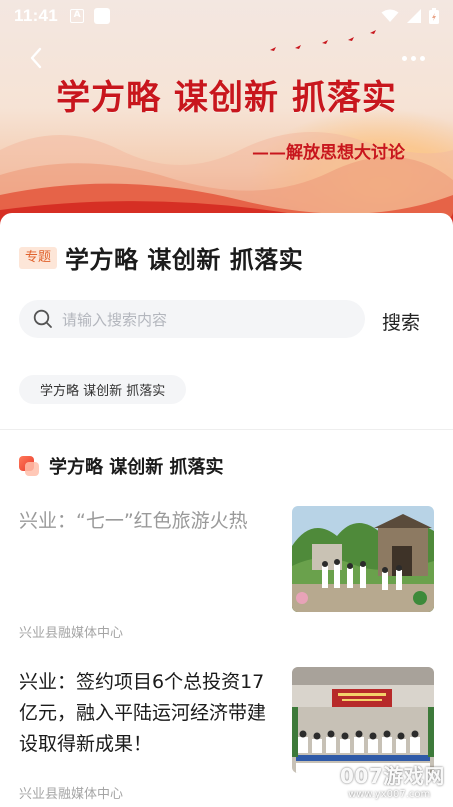 The image size is (453, 807). I want to click on notification-square-icon, so click(102, 16).